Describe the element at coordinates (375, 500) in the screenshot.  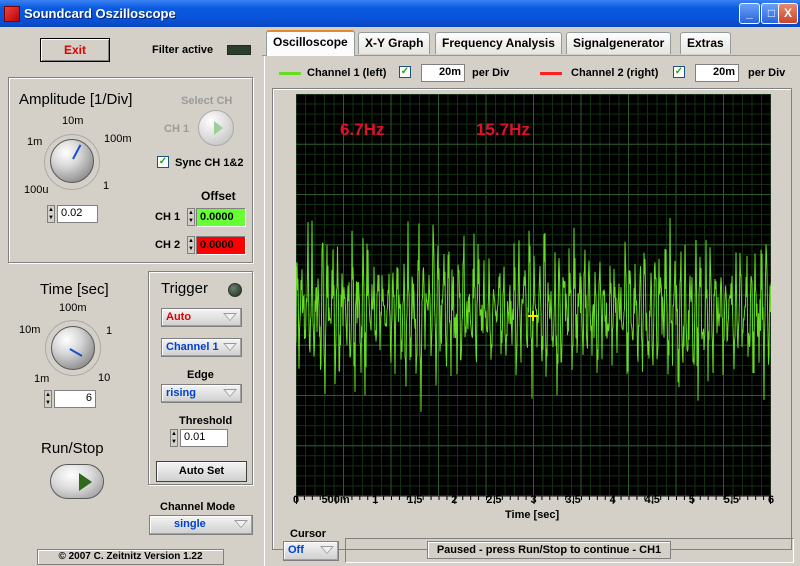
I see `x-tick-label: 1` at that location.